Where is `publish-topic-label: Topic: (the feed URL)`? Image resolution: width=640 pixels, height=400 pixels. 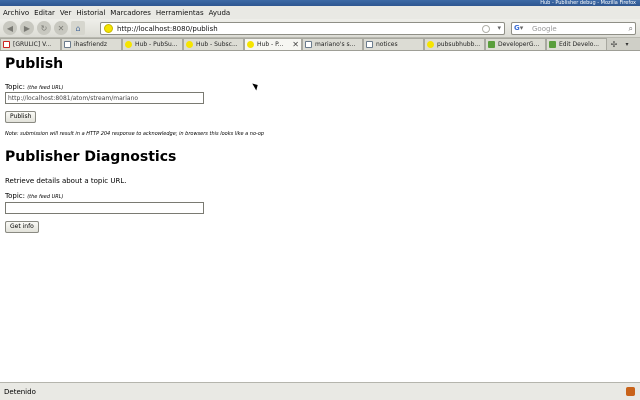
publish-topic-label: Topic: (the feed URL) is located at coordinates (34, 87).